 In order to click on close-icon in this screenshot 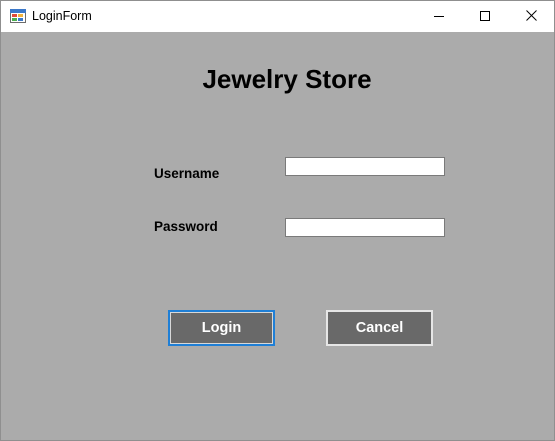, I will do `click(531, 17)`.